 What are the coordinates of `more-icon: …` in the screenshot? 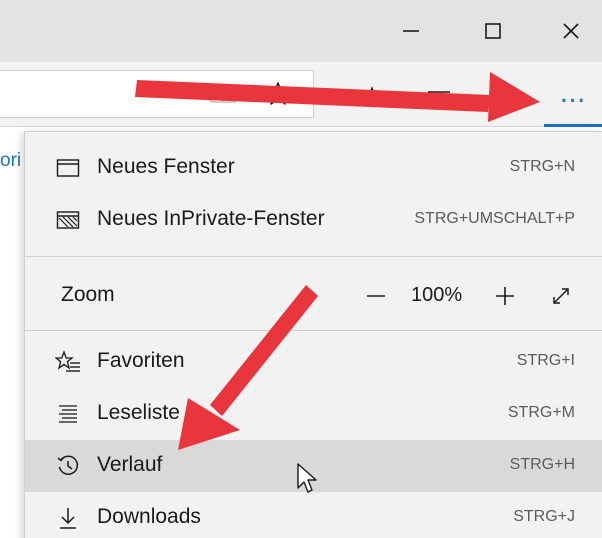 It's located at (573, 94).